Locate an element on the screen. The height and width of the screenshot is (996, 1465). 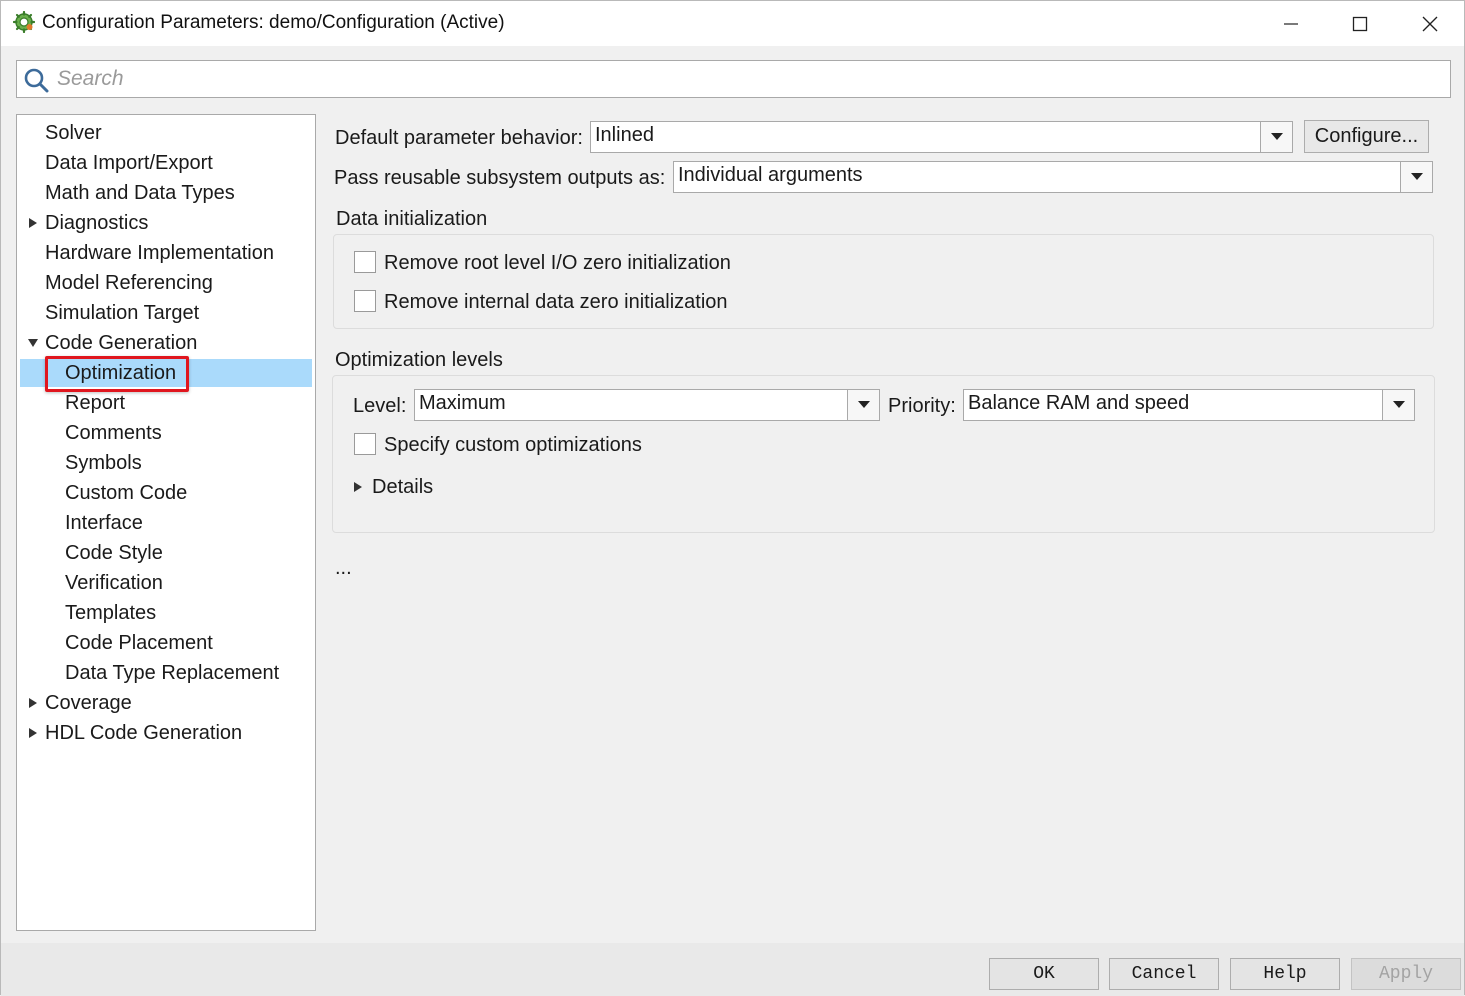
close-icon is located at coordinates (1430, 23).